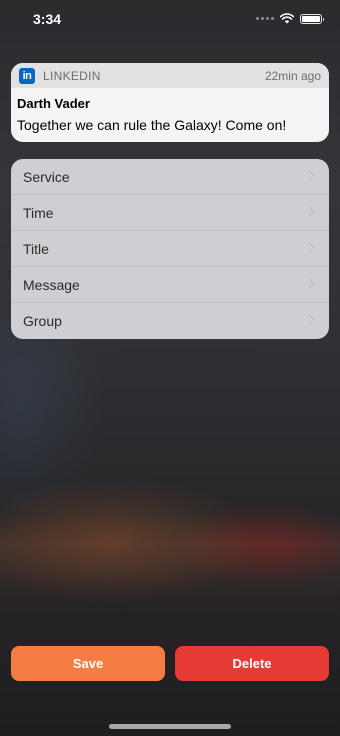 The height and width of the screenshot is (736, 340). I want to click on linkedin-icon: in, so click(27, 75).